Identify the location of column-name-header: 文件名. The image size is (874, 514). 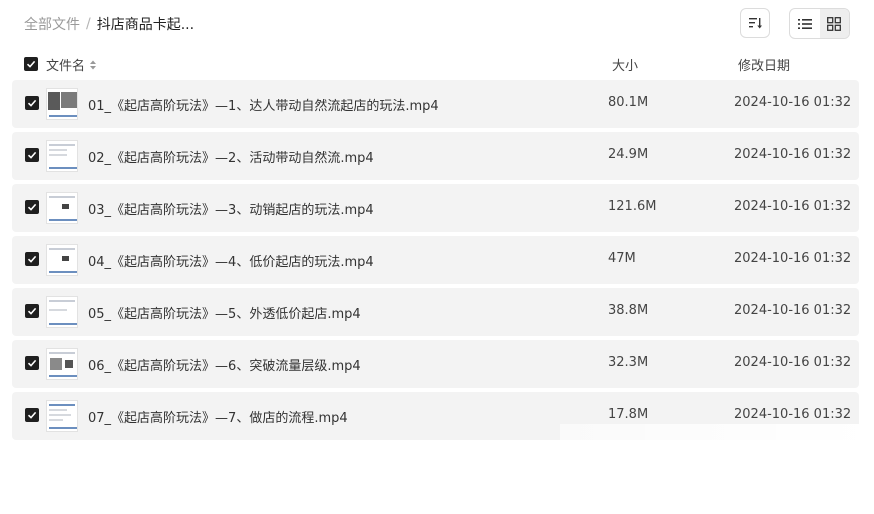
(71, 64).